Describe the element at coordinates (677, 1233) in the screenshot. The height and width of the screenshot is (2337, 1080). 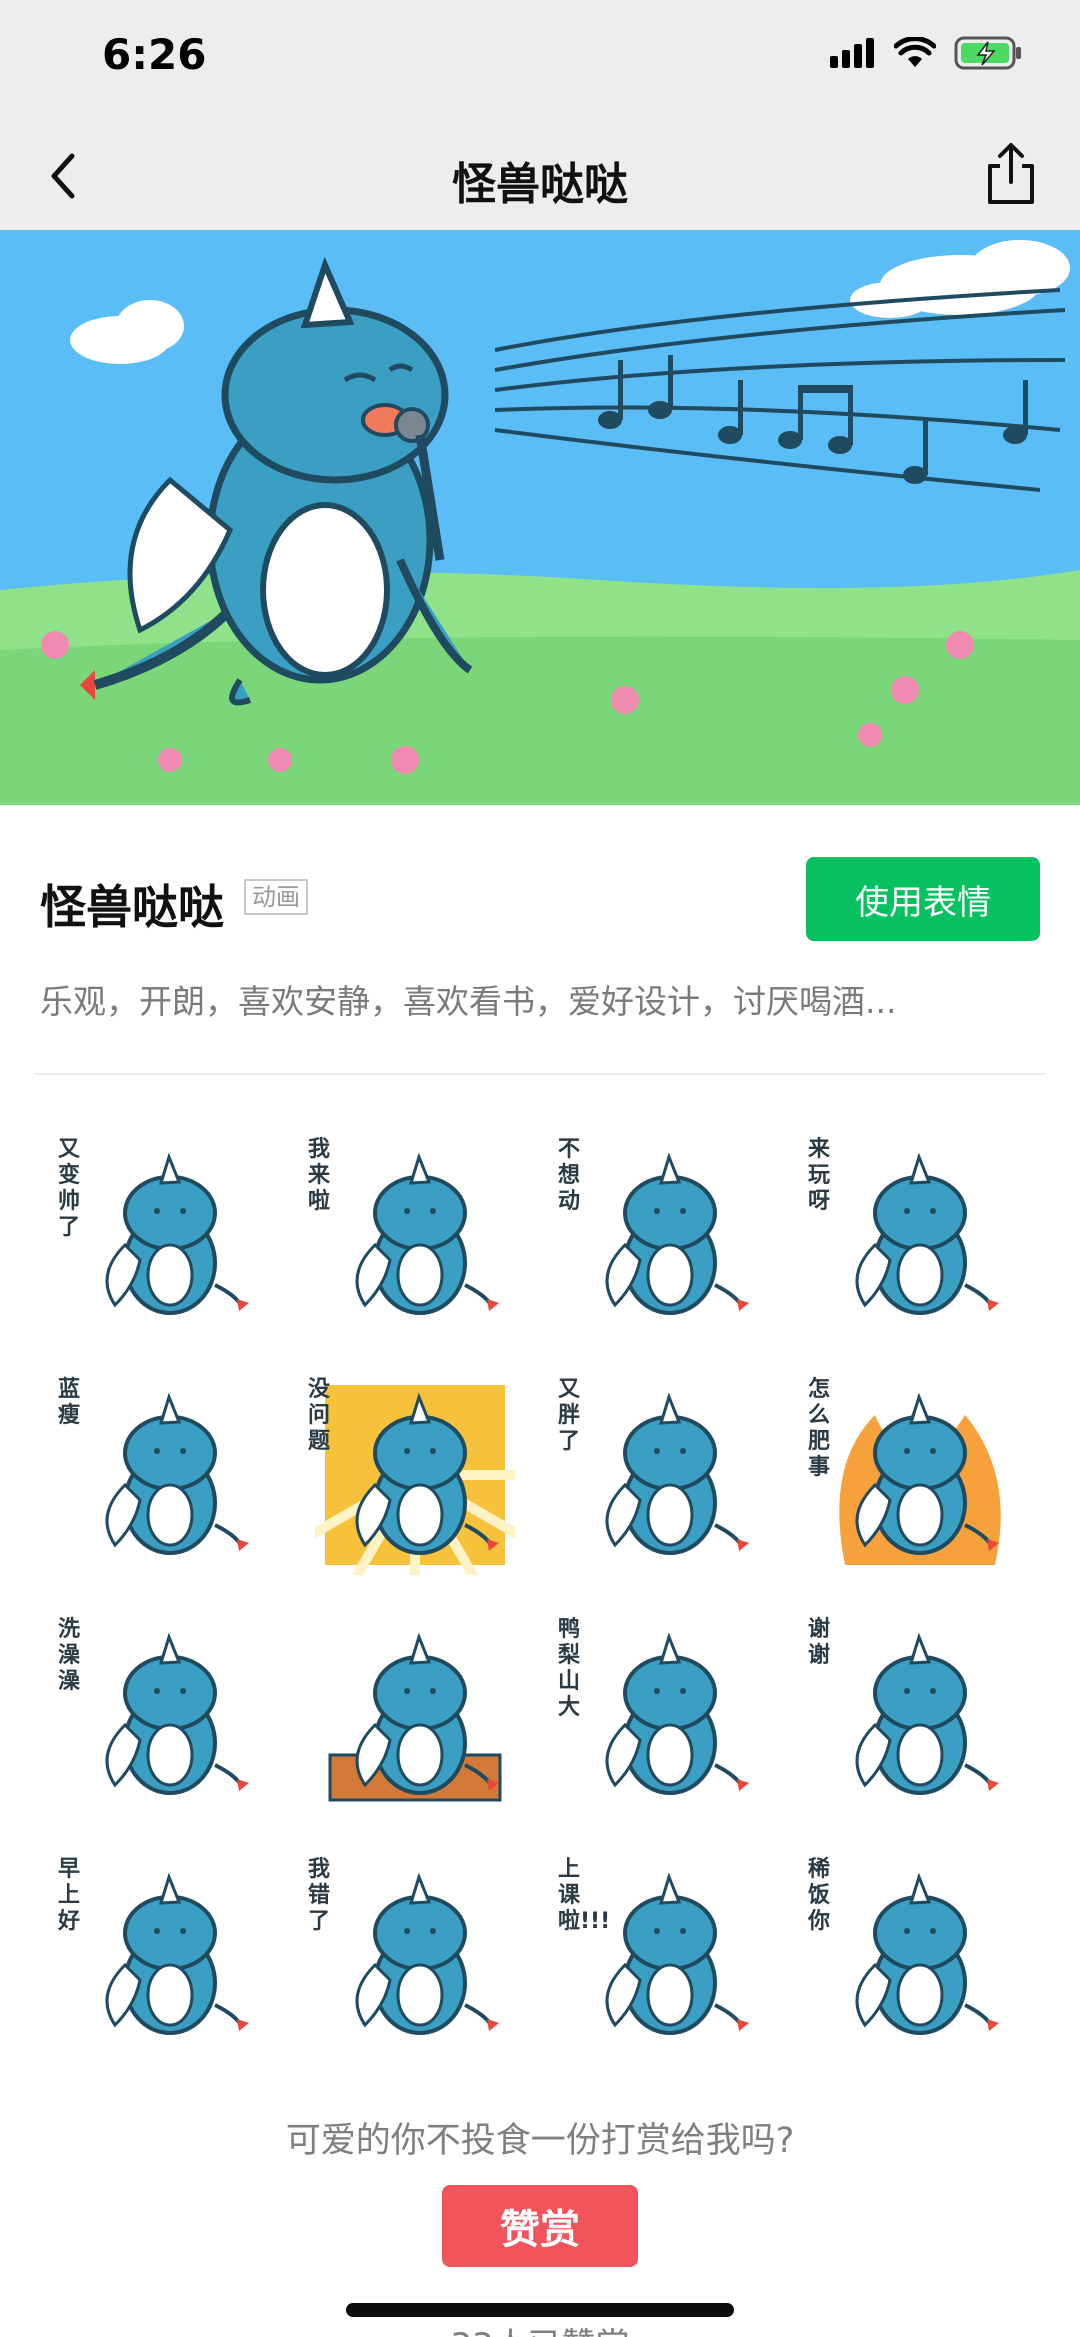
I see `sticker-lying-icon` at that location.